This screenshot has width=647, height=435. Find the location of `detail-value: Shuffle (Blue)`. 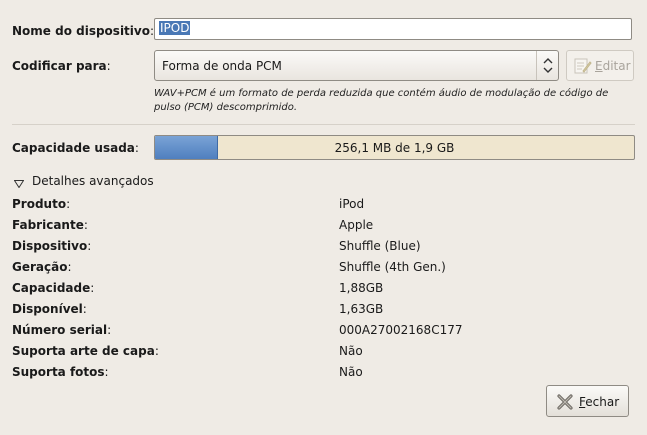

detail-value: Shuffle (Blue) is located at coordinates (380, 246).